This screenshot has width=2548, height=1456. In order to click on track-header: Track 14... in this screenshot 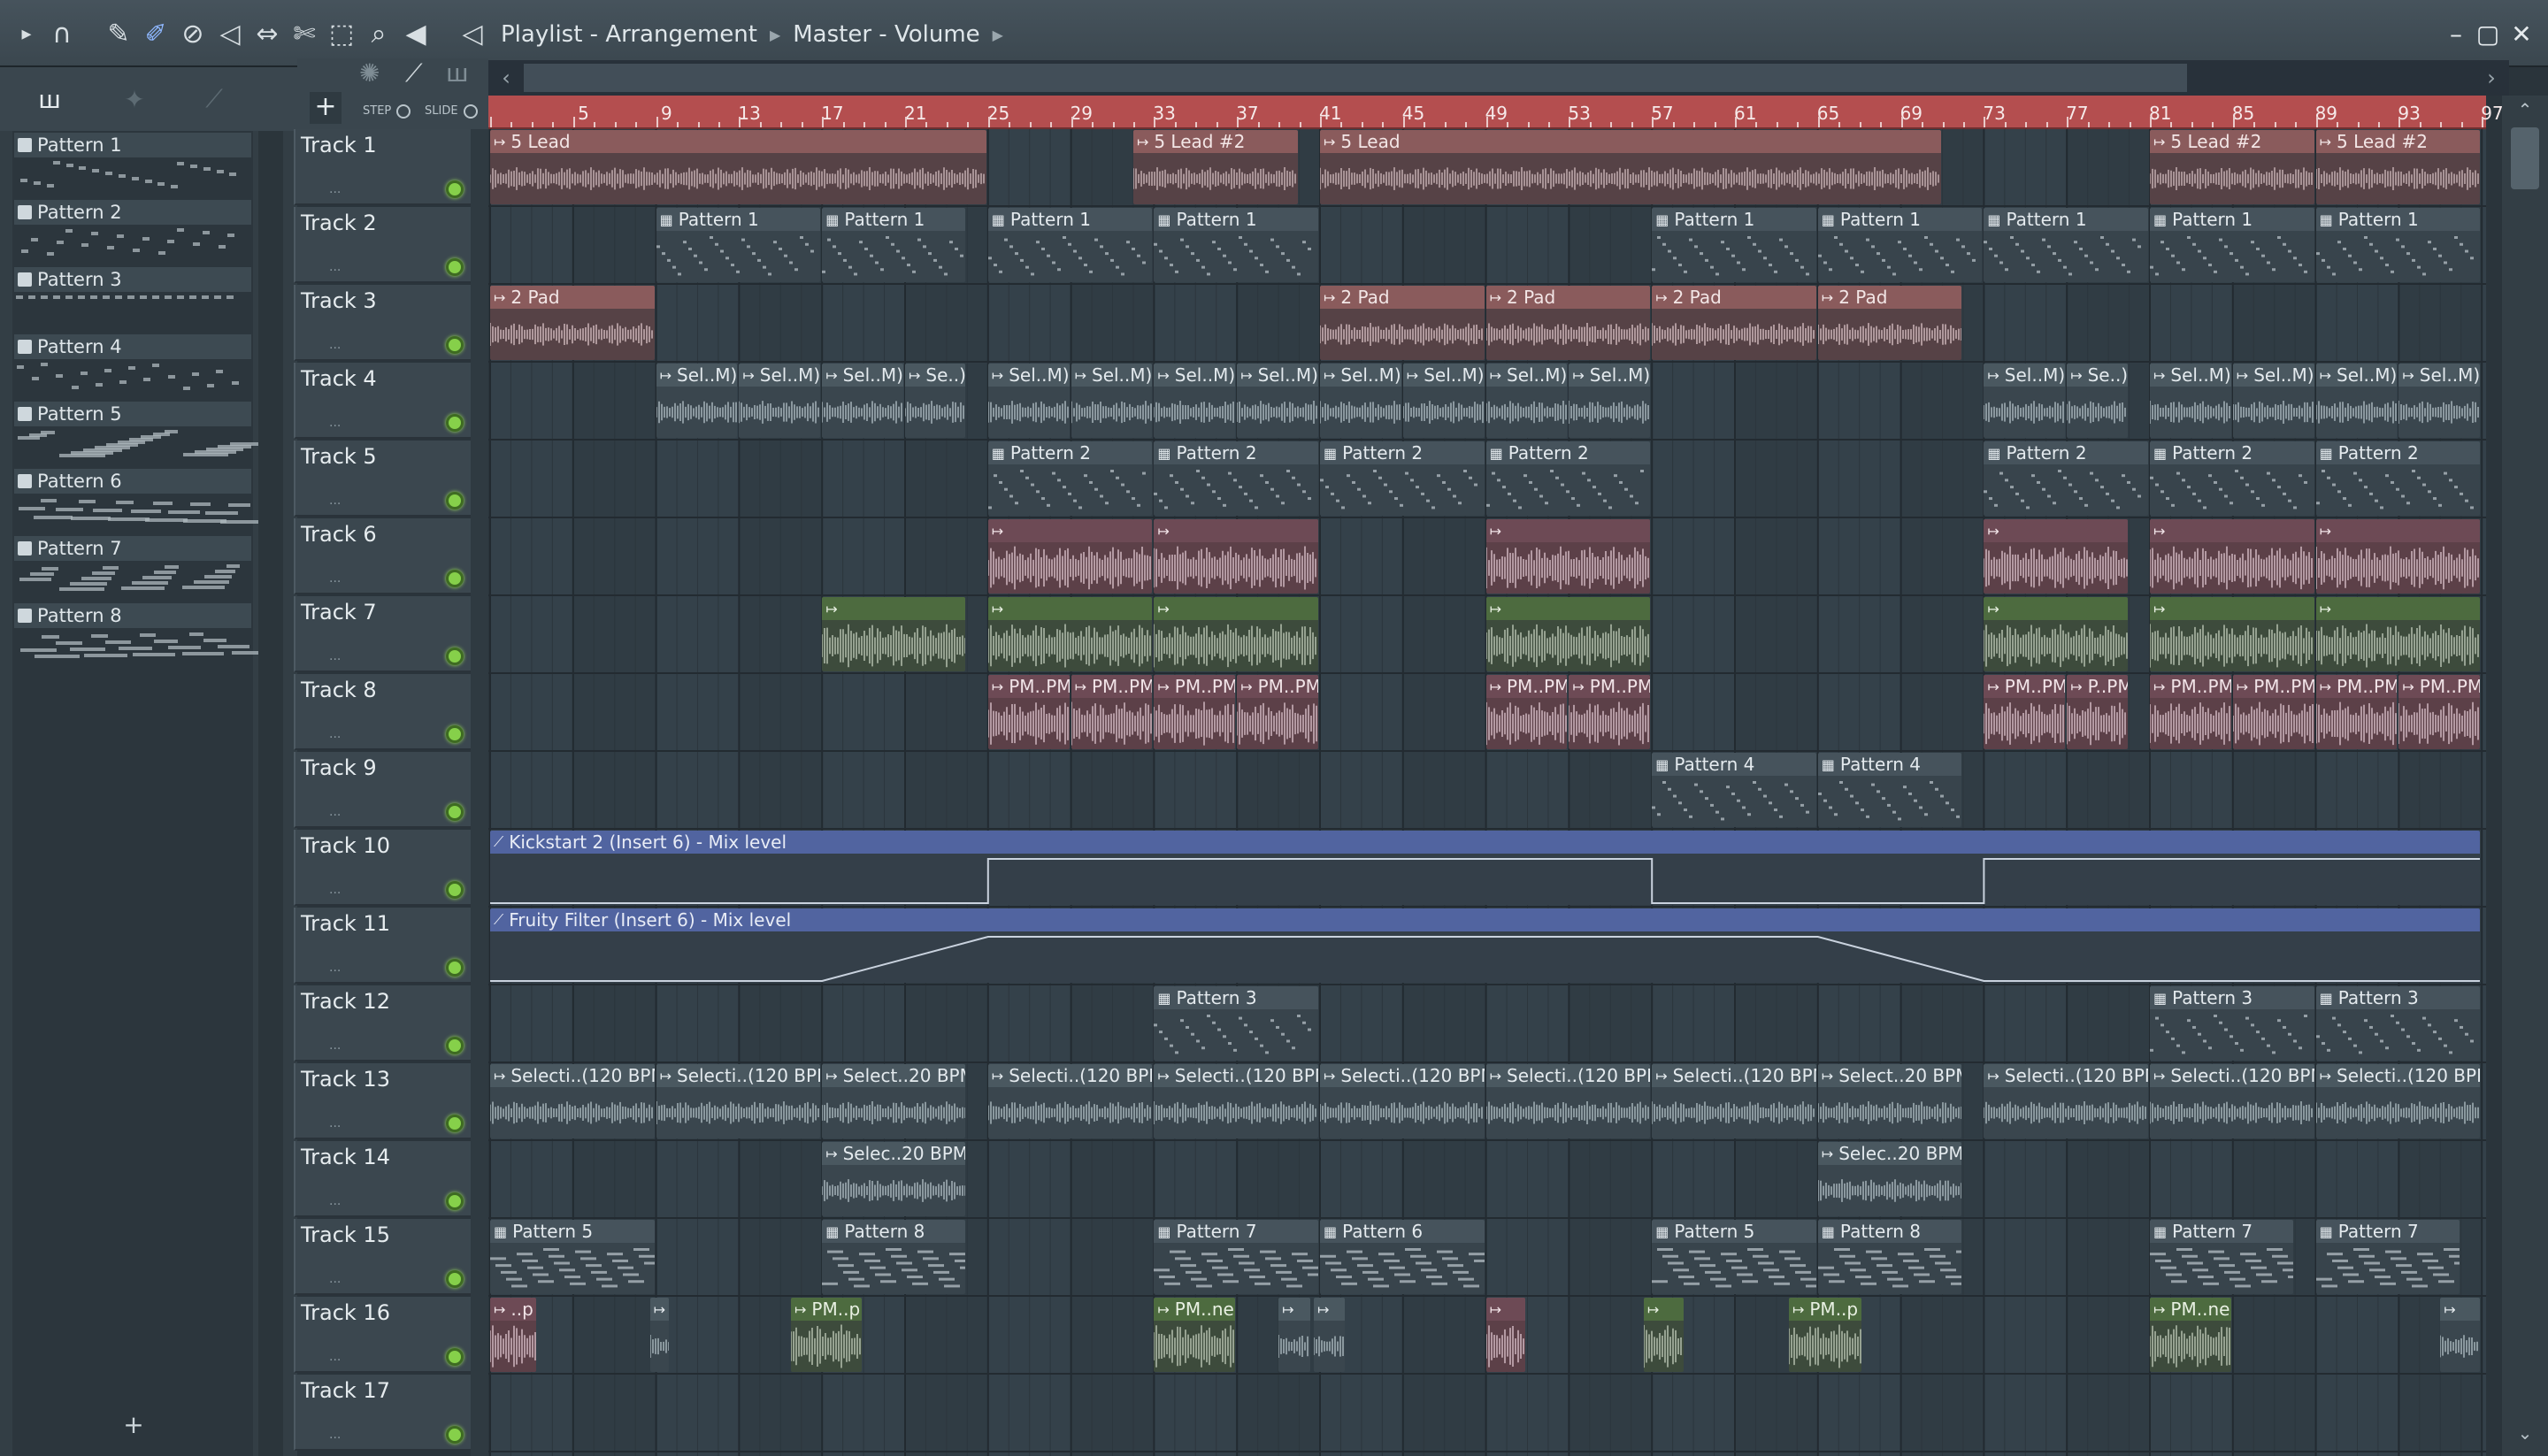, I will do `click(382, 1179)`.